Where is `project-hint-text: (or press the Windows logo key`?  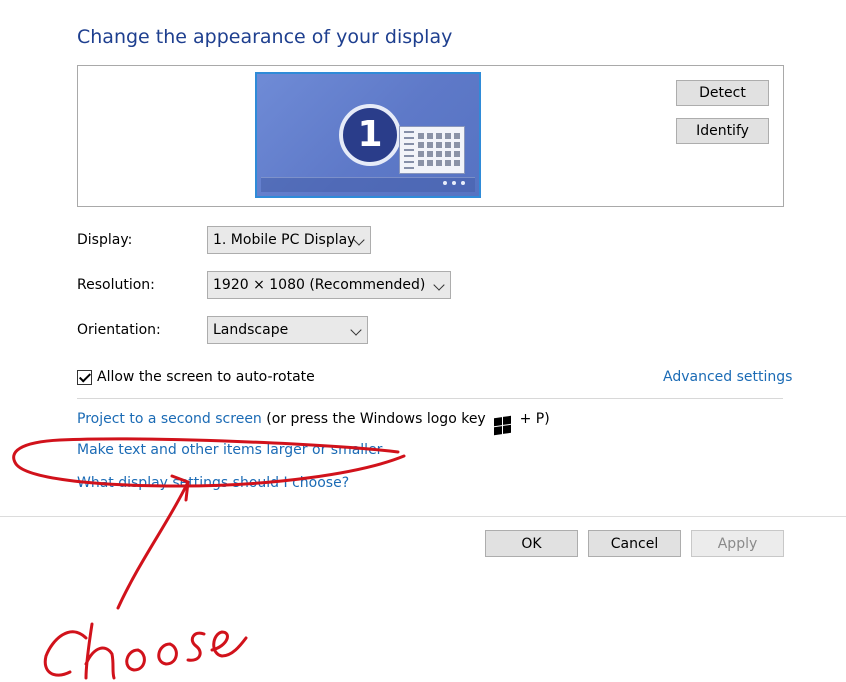 project-hint-text: (or press the Windows logo key is located at coordinates (373, 419).